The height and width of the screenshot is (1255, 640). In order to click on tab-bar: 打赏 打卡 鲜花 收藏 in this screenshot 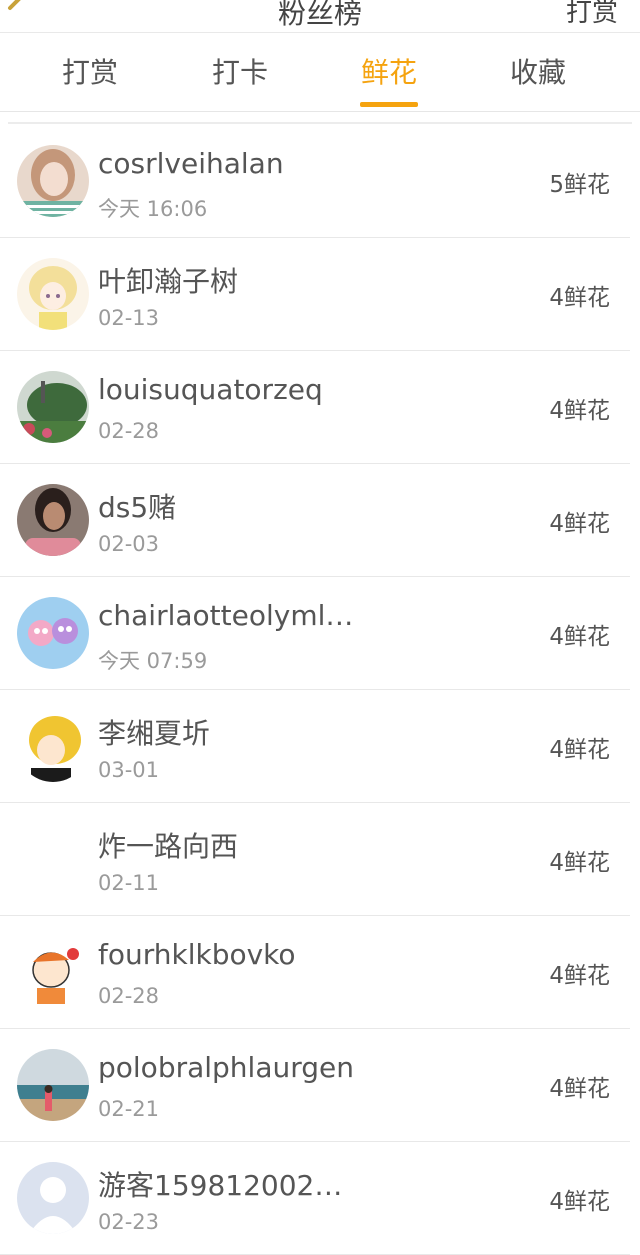, I will do `click(320, 72)`.